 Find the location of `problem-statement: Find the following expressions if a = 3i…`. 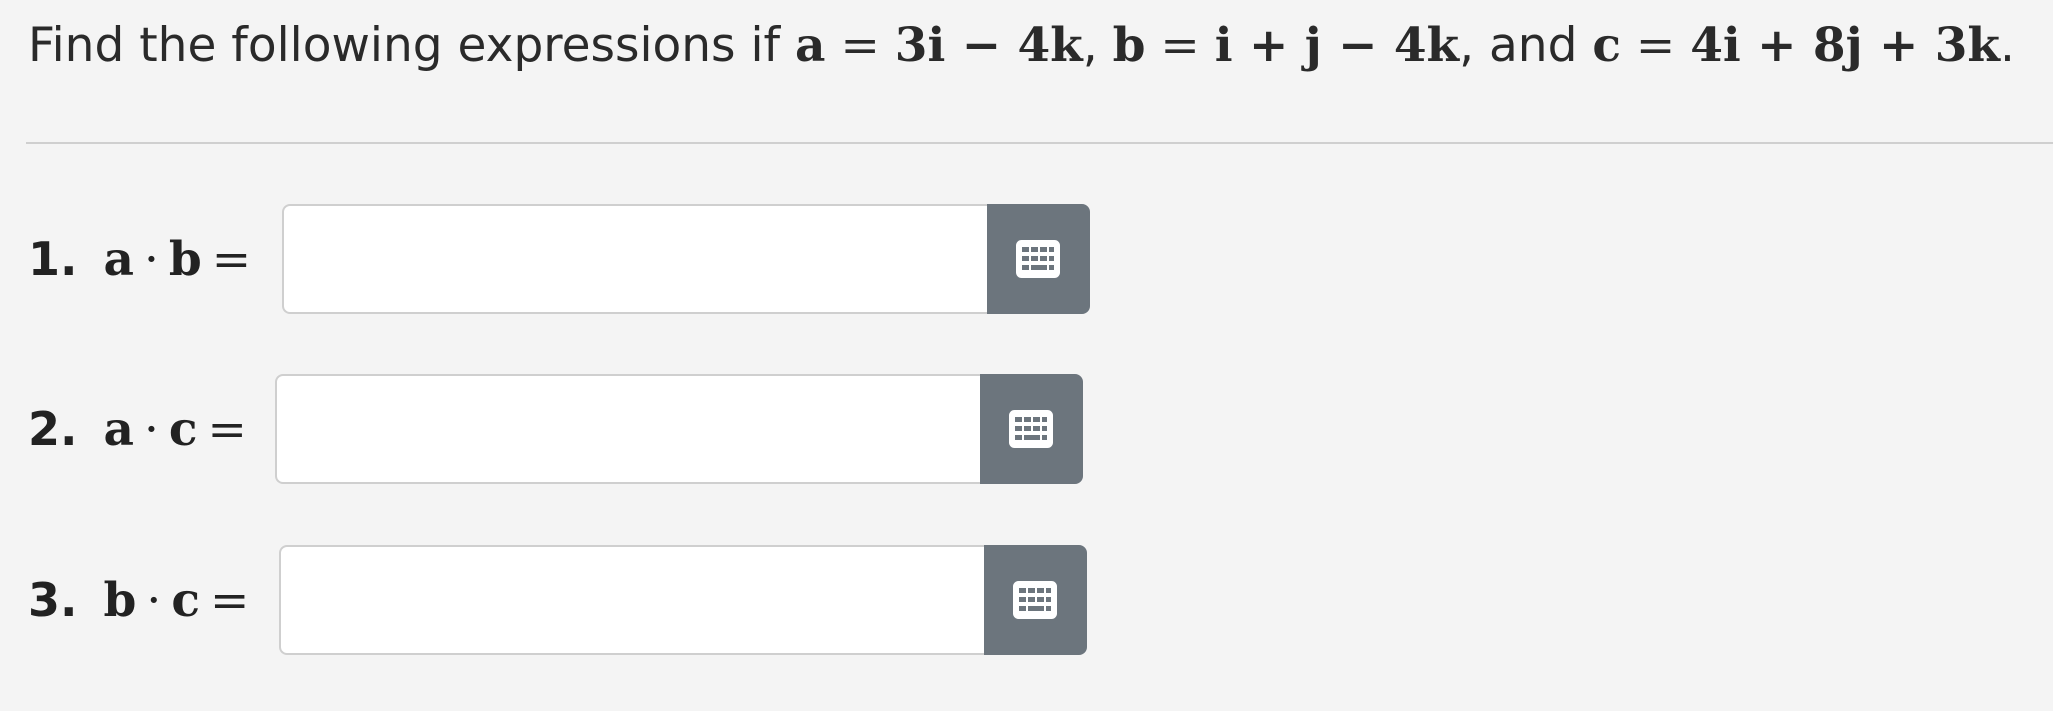

problem-statement: Find the following expressions if a = 3i… is located at coordinates (1021, 46).